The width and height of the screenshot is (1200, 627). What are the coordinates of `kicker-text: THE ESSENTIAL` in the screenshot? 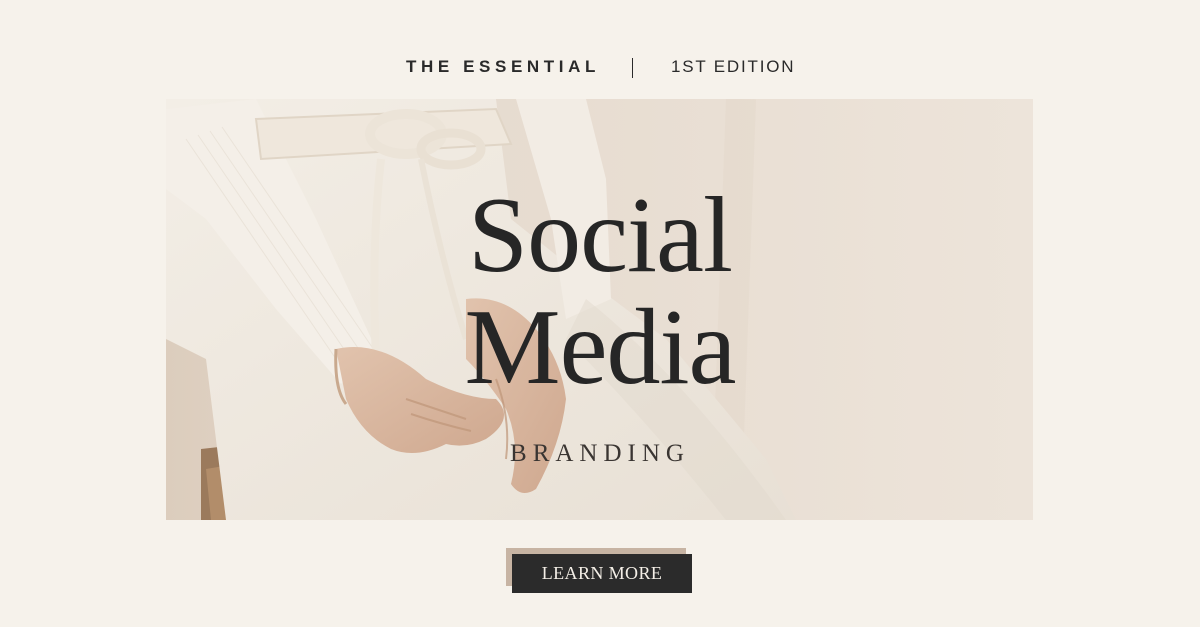 It's located at (503, 66).